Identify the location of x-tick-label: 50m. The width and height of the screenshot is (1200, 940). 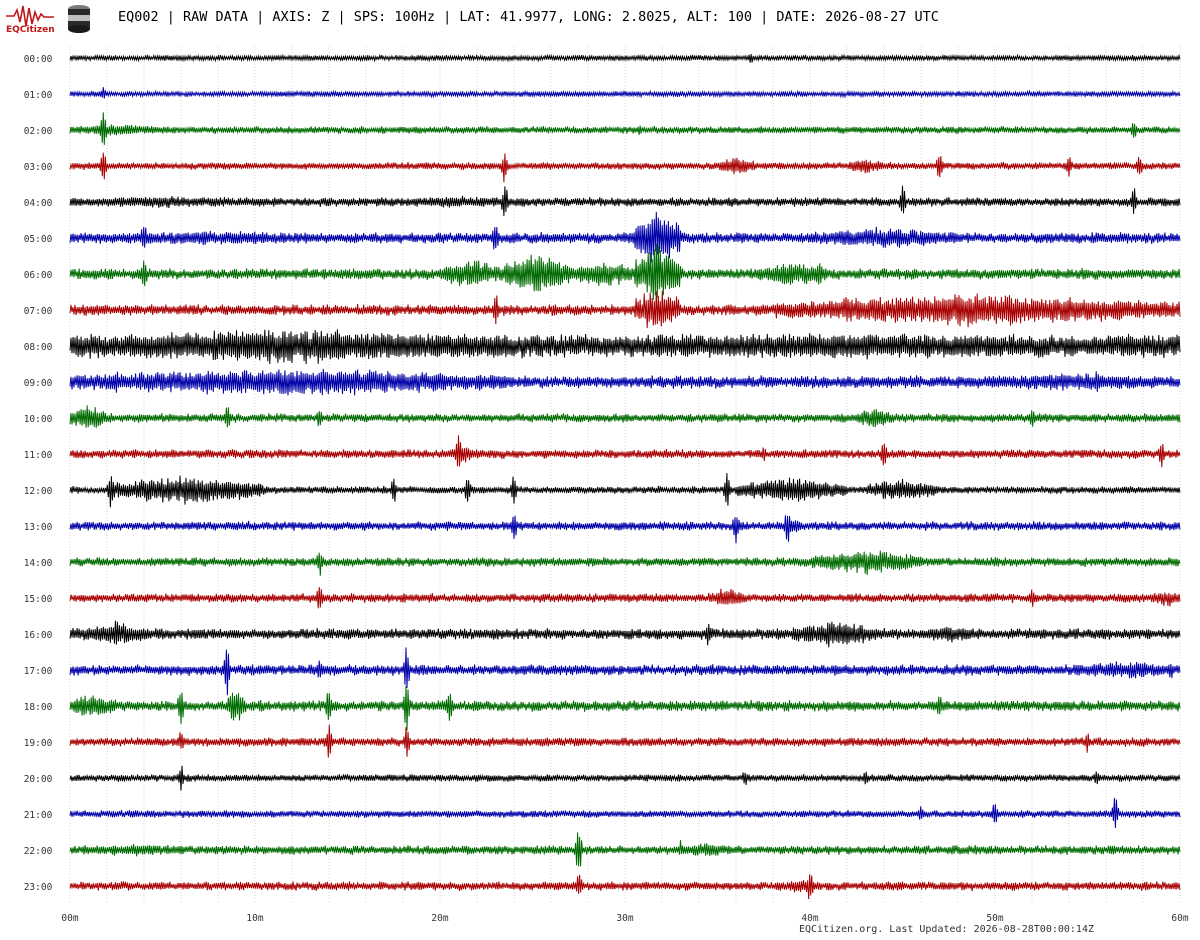
(994, 918).